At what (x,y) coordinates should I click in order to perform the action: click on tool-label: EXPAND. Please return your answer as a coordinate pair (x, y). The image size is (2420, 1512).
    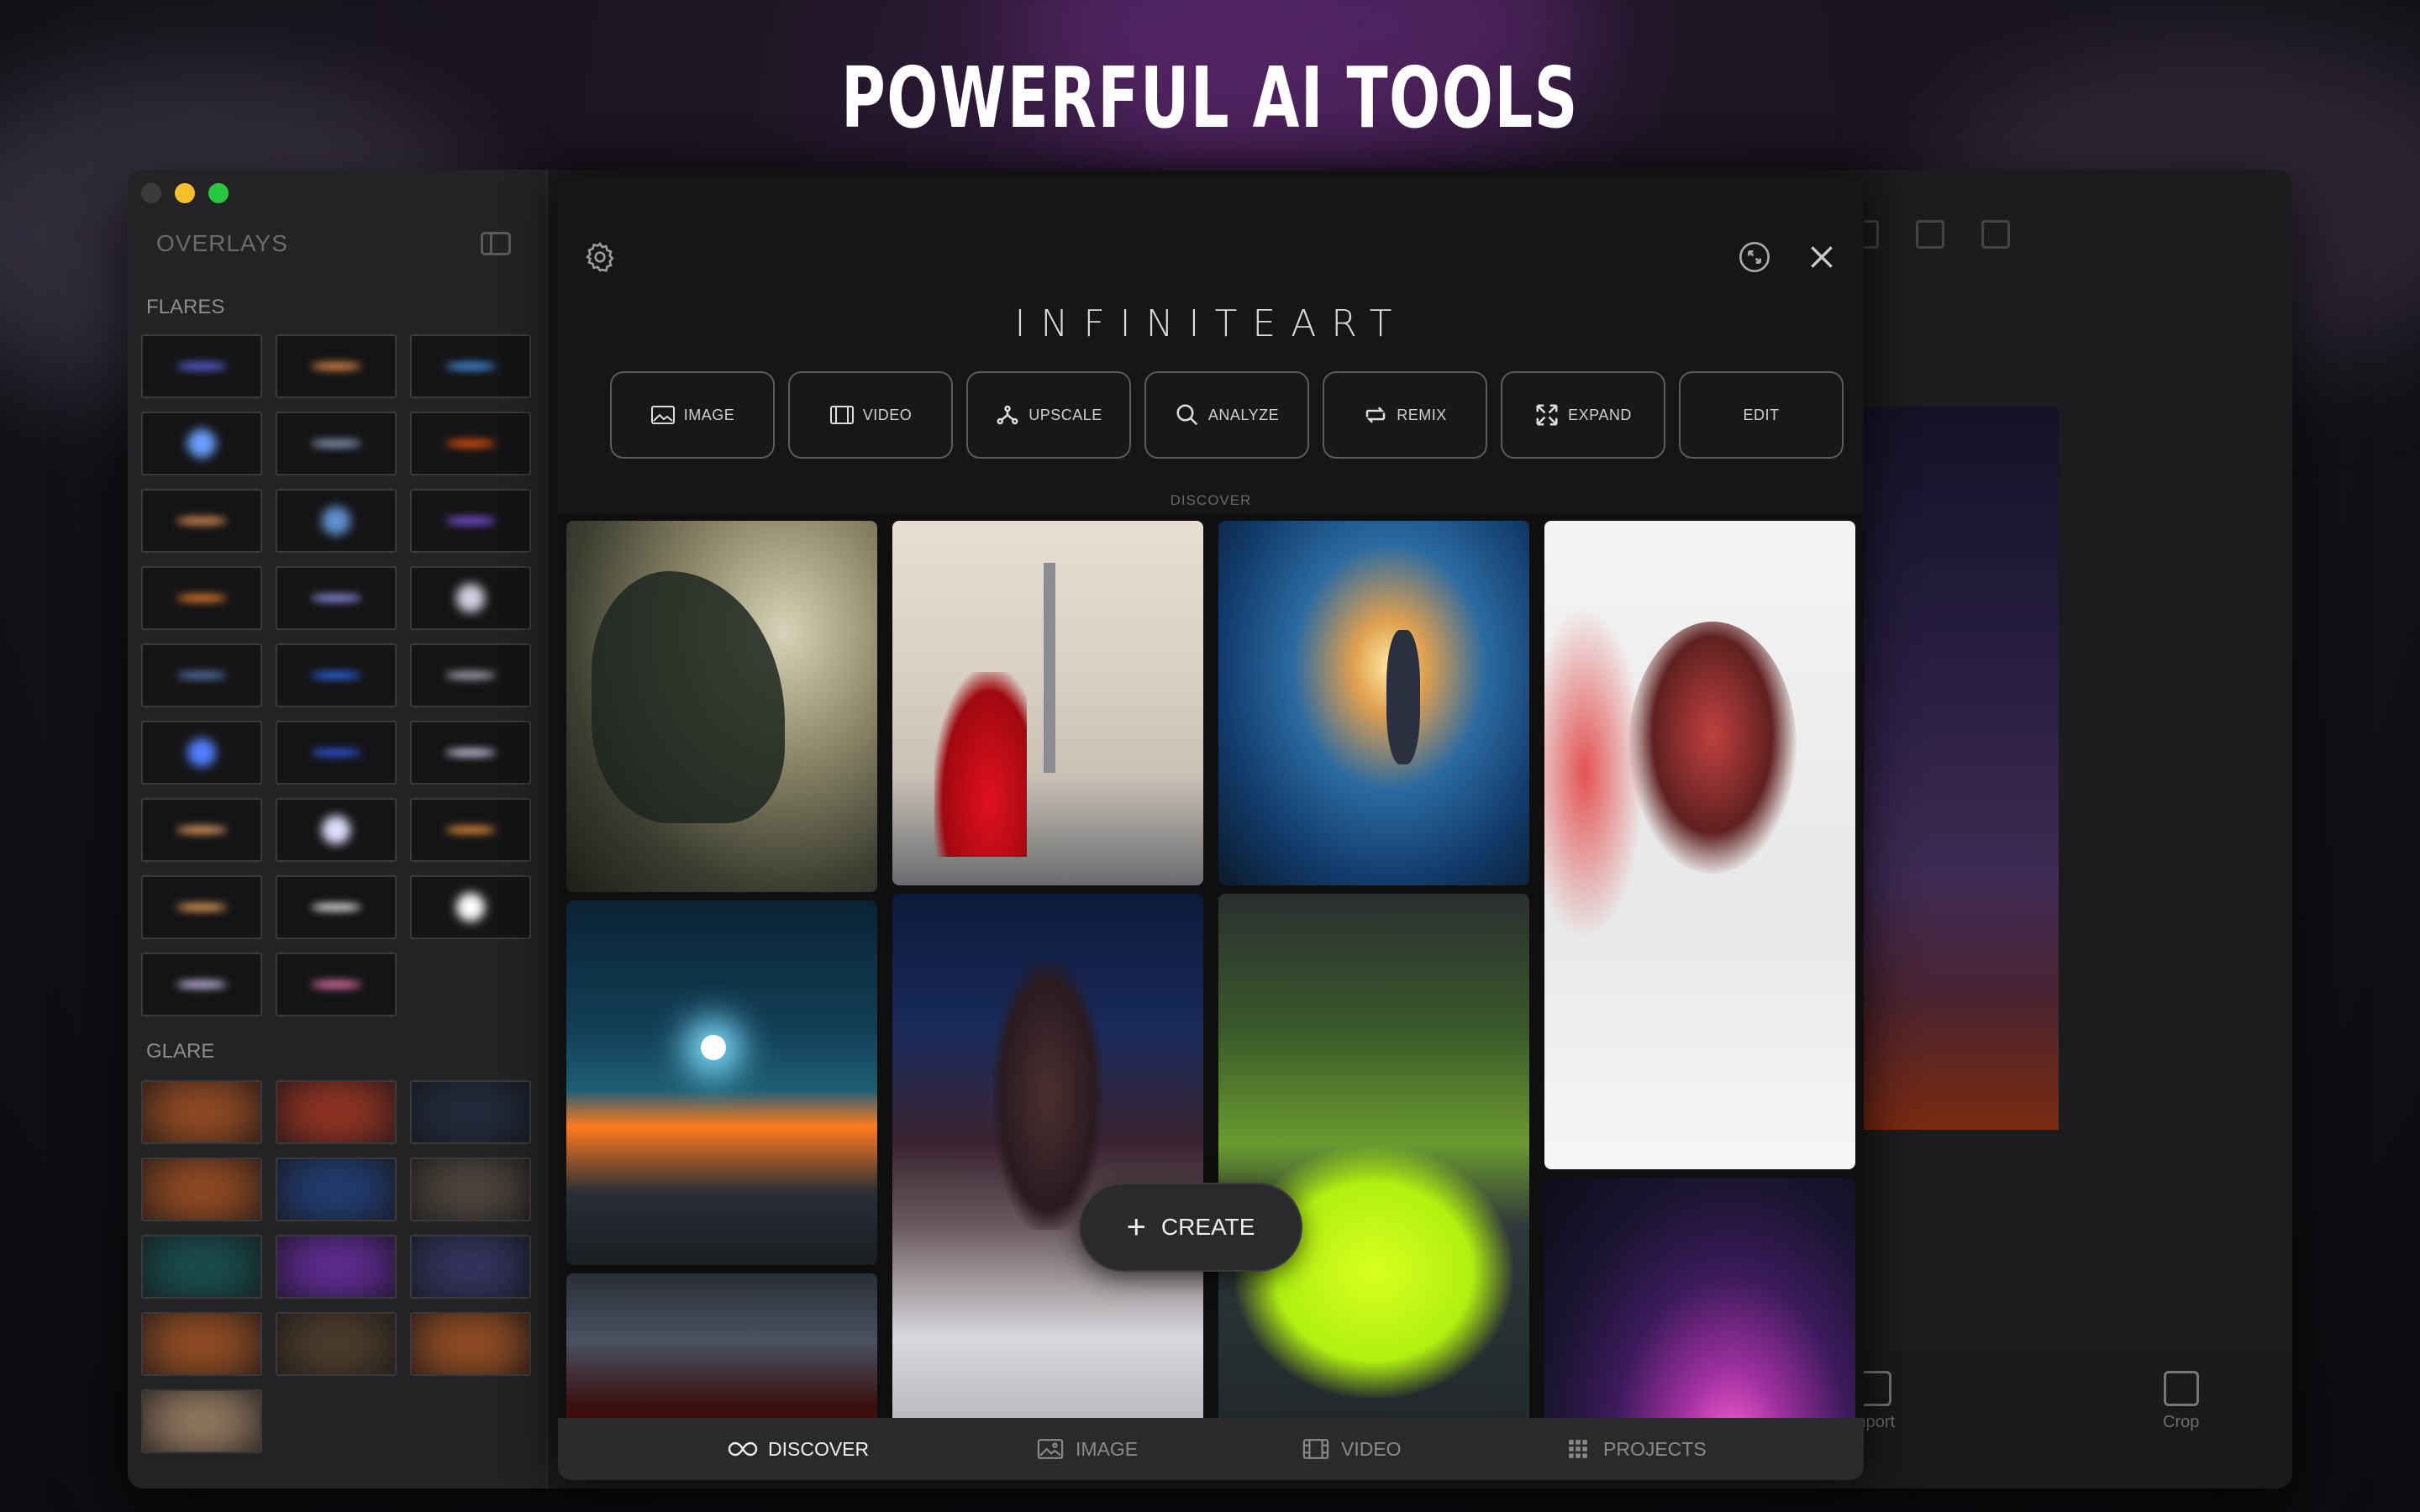
    Looking at the image, I should click on (1600, 414).